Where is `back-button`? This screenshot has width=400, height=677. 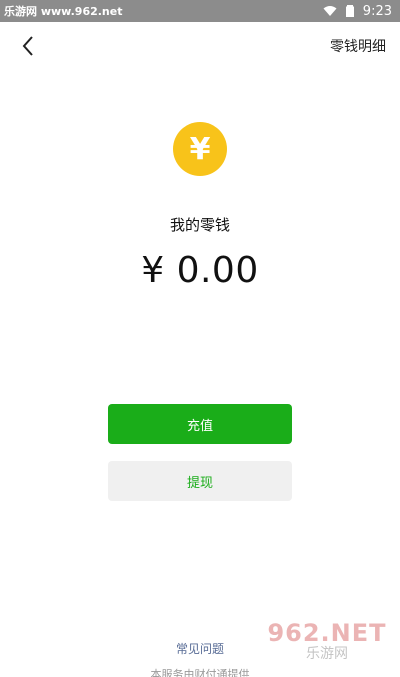 back-button is located at coordinates (28, 46).